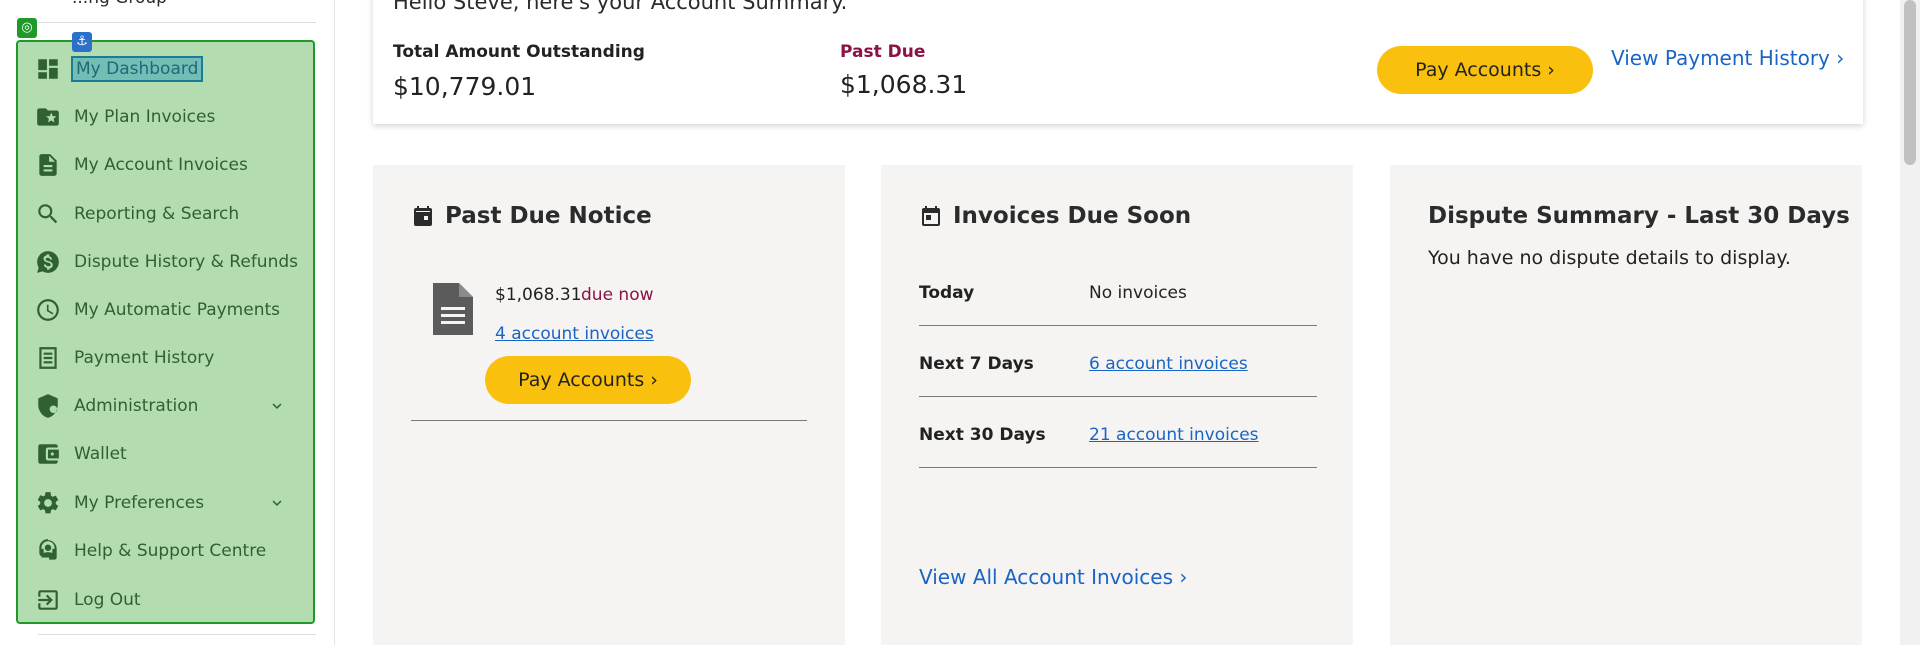 Image resolution: width=1920 pixels, height=645 pixels. What do you see at coordinates (48, 358) in the screenshot?
I see `receipt-icon` at bounding box center [48, 358].